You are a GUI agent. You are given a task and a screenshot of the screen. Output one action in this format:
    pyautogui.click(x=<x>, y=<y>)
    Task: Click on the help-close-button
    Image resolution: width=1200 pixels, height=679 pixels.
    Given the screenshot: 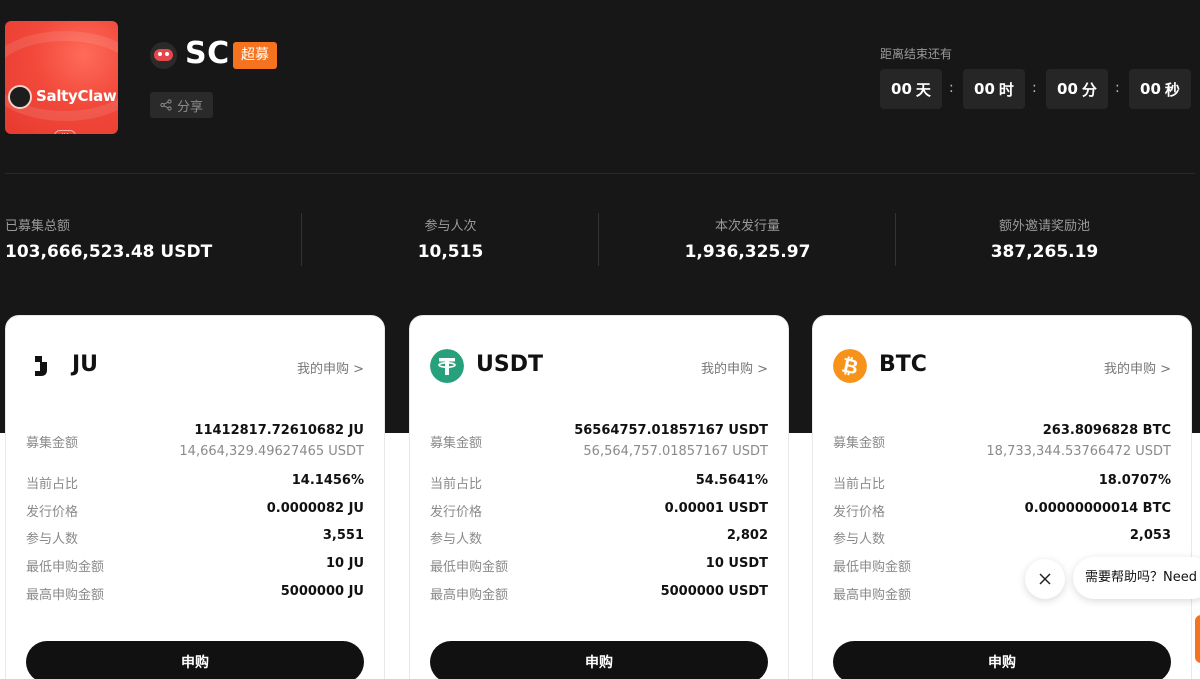 What is the action you would take?
    pyautogui.click(x=1045, y=579)
    